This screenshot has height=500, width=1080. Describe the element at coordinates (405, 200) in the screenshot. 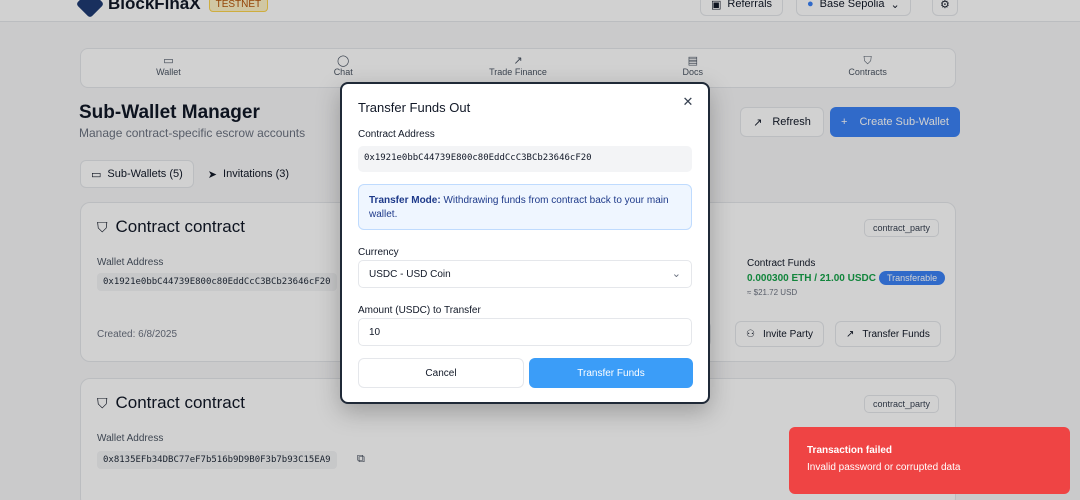

I see `info-bold: Transfer Mode:` at that location.